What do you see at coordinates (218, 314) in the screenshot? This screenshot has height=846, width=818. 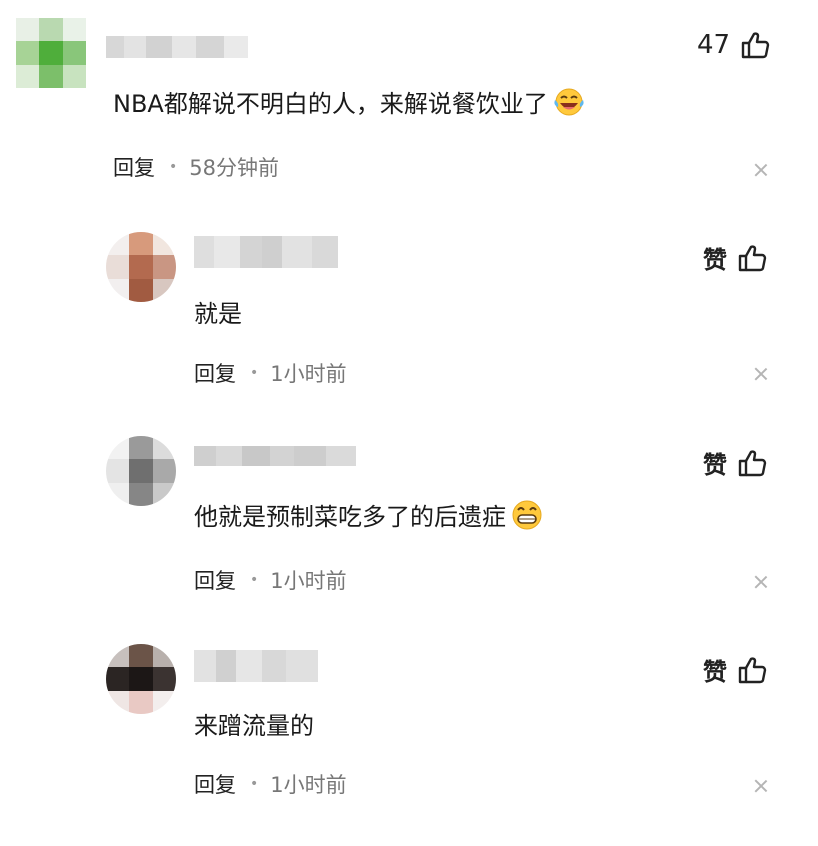 I see `reply-text: 就是` at bounding box center [218, 314].